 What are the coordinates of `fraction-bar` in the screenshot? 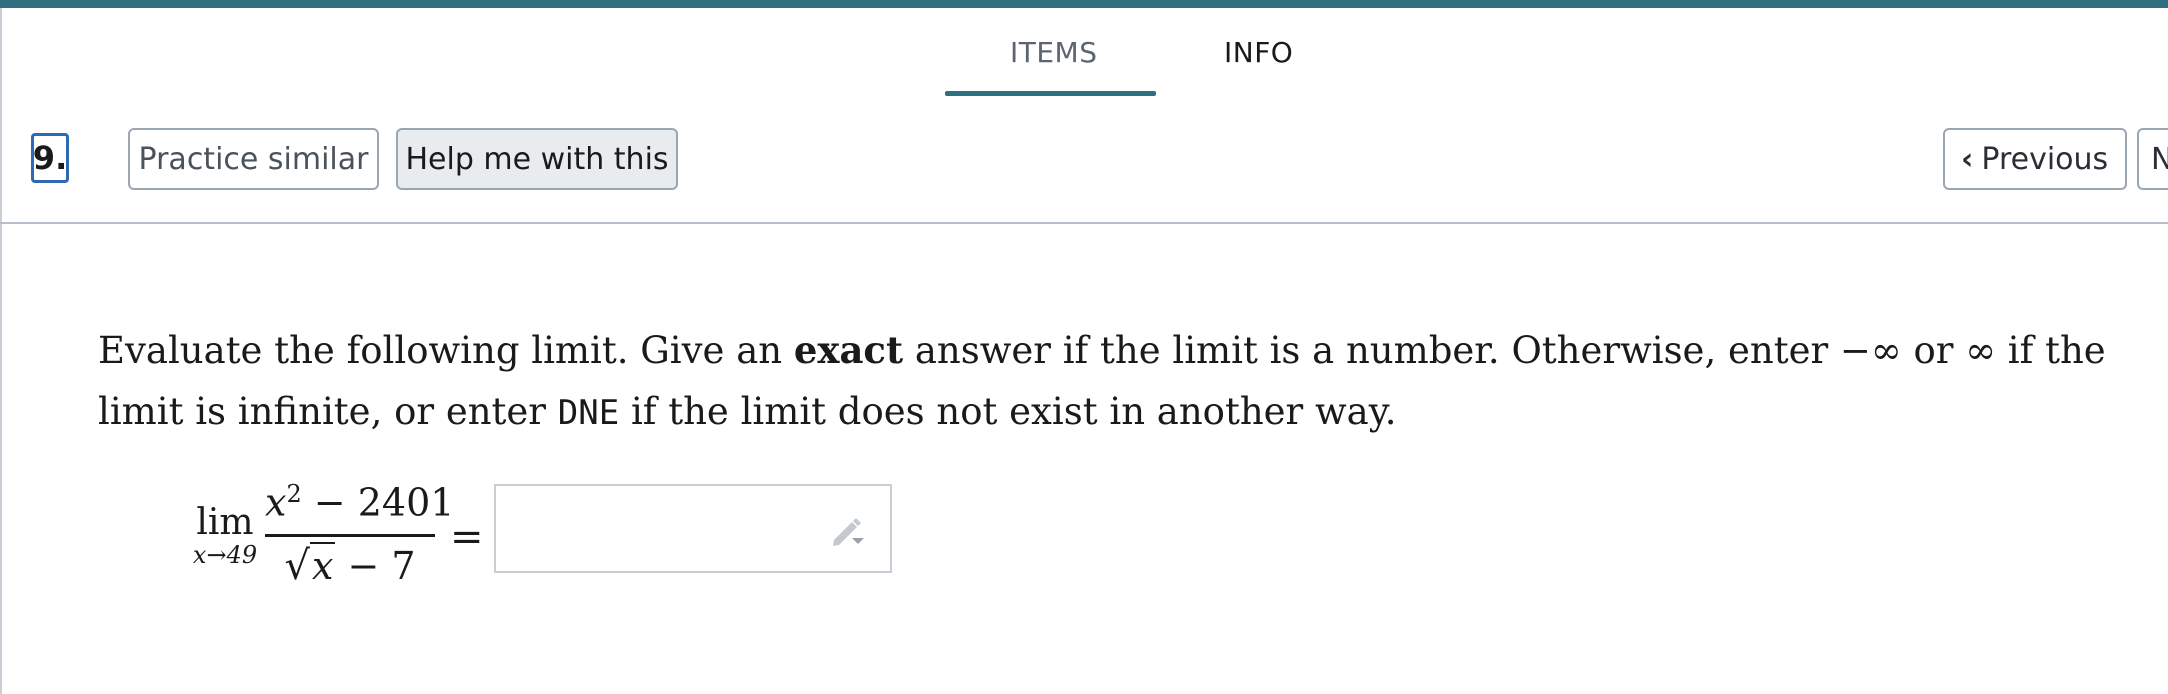 It's located at (350, 535).